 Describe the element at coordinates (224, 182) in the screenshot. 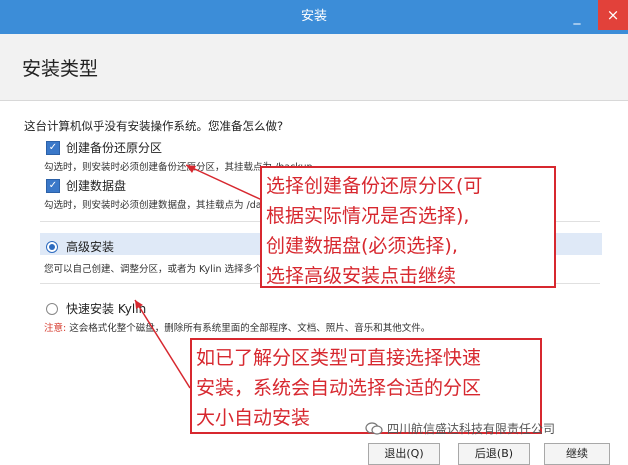

I see `arrow-to-backup` at that location.